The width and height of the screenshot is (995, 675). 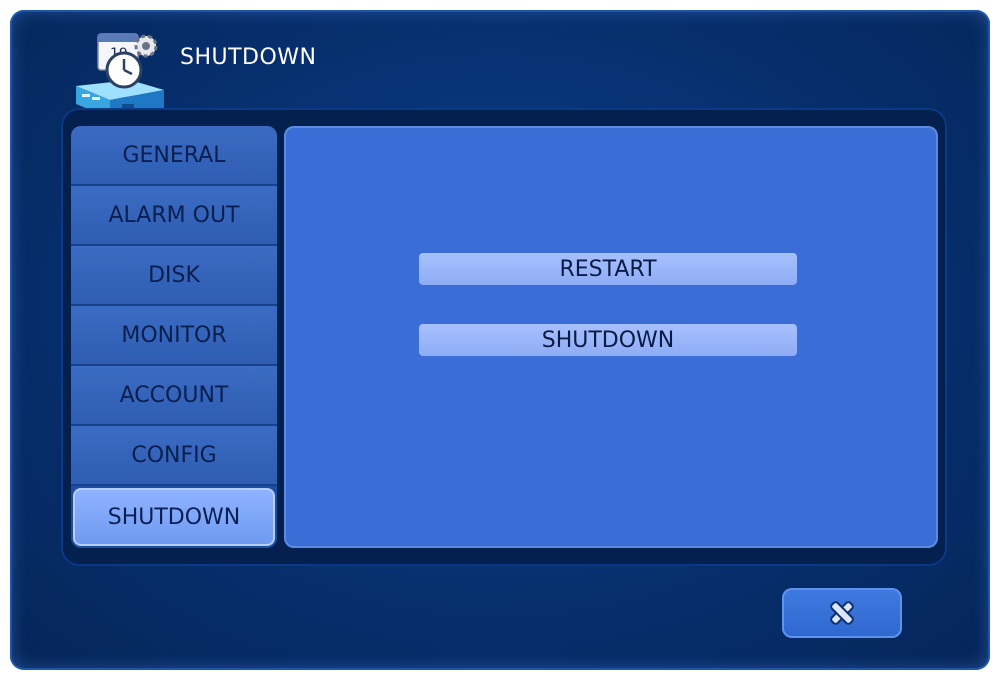 I want to click on close-x-icon, so click(x=842, y=613).